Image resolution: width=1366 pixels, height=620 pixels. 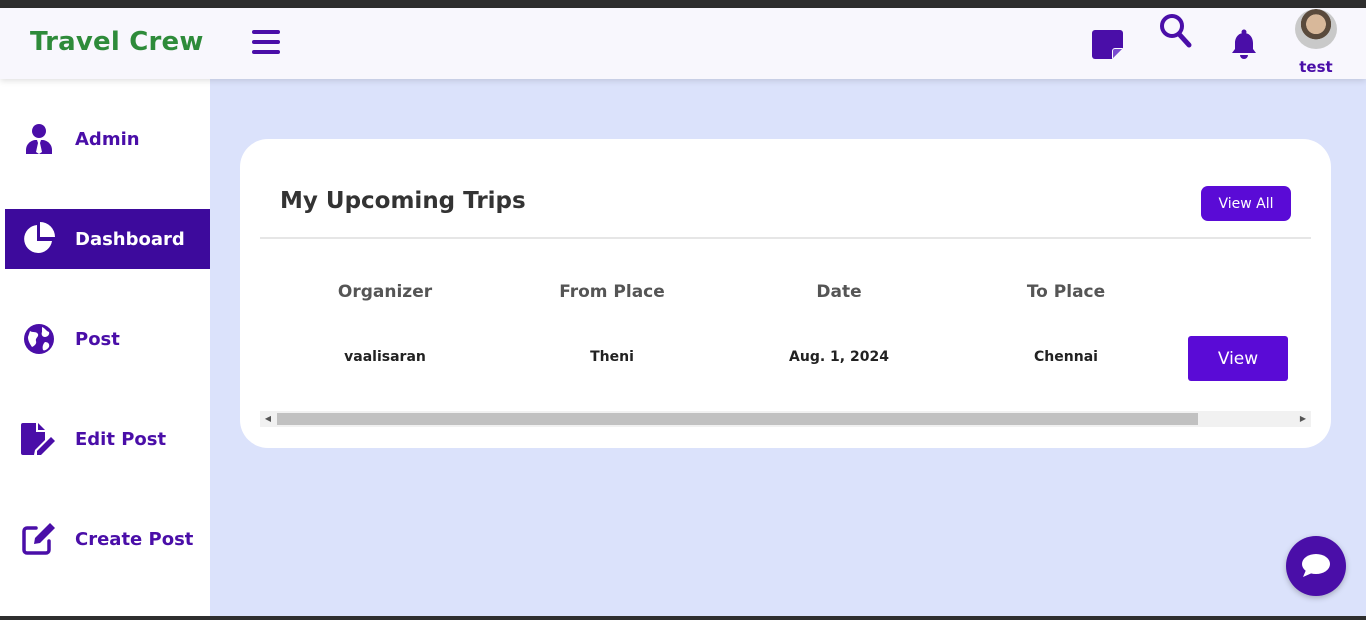 What do you see at coordinates (39, 239) in the screenshot?
I see `pie-chart-icon` at bounding box center [39, 239].